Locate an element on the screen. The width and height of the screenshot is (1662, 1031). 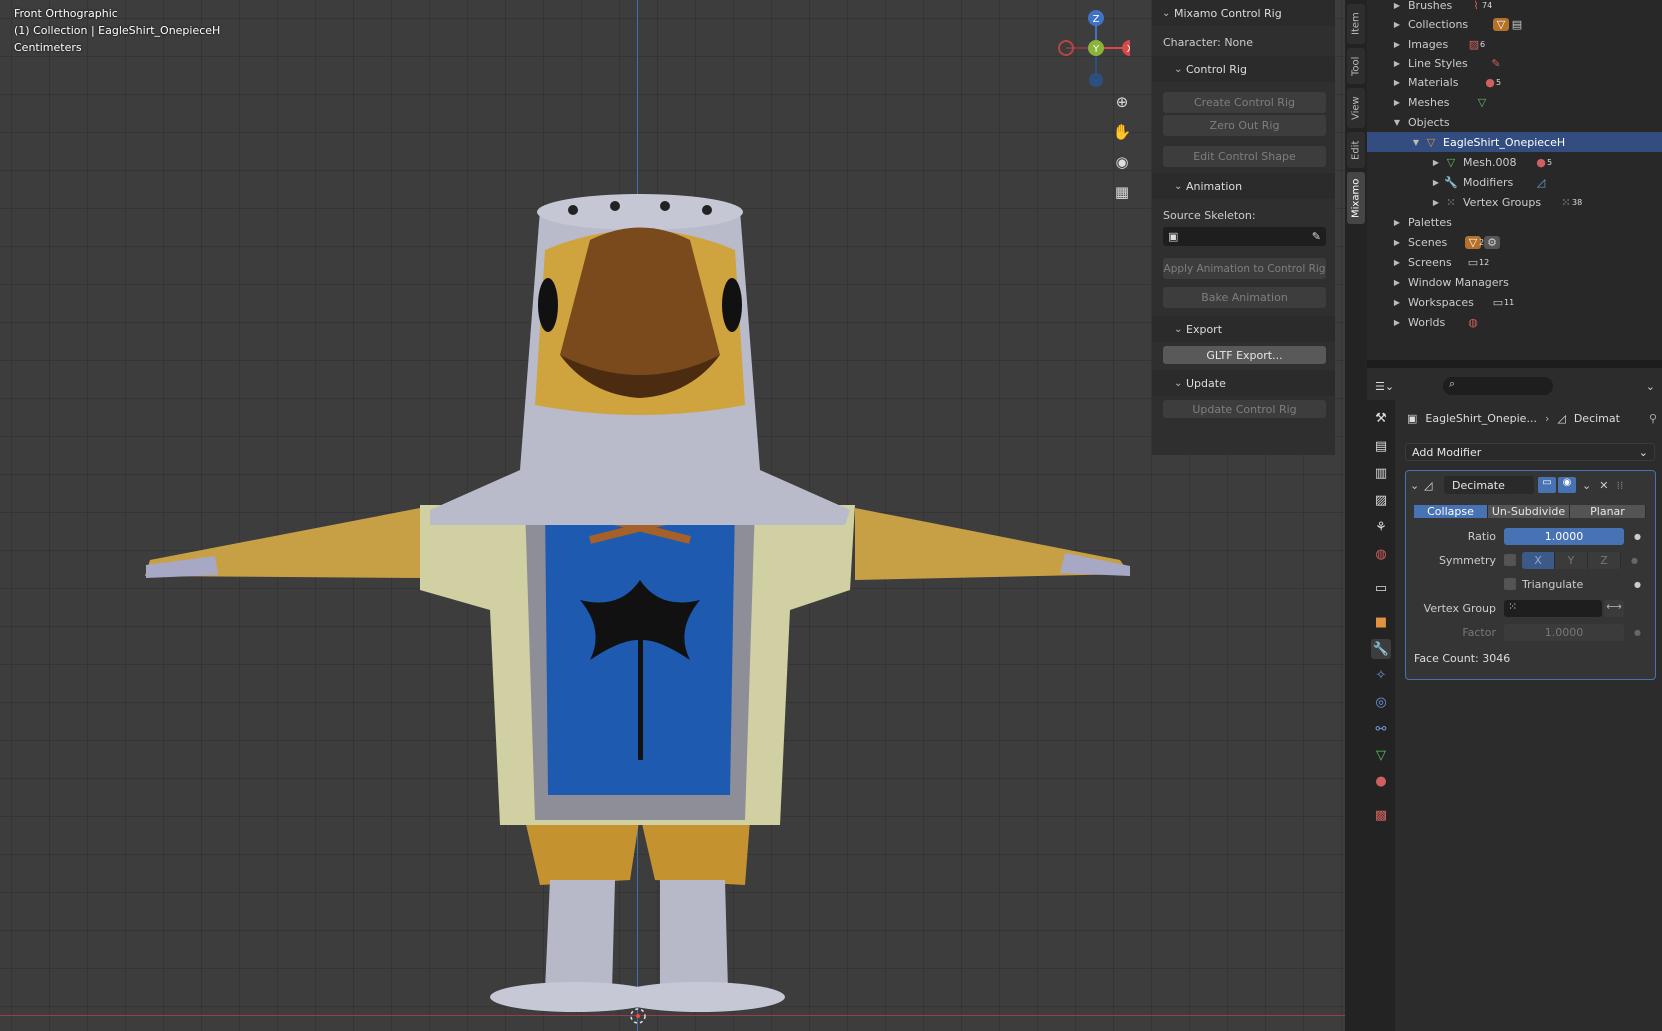
physics-tab-icon: ◎ is located at coordinates (1381, 702).